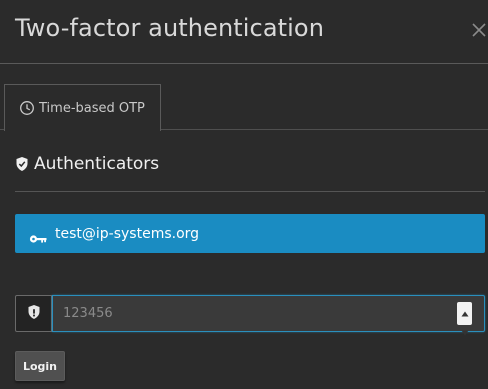 This screenshot has height=389, width=488. I want to click on otp-field, so click(268, 315).